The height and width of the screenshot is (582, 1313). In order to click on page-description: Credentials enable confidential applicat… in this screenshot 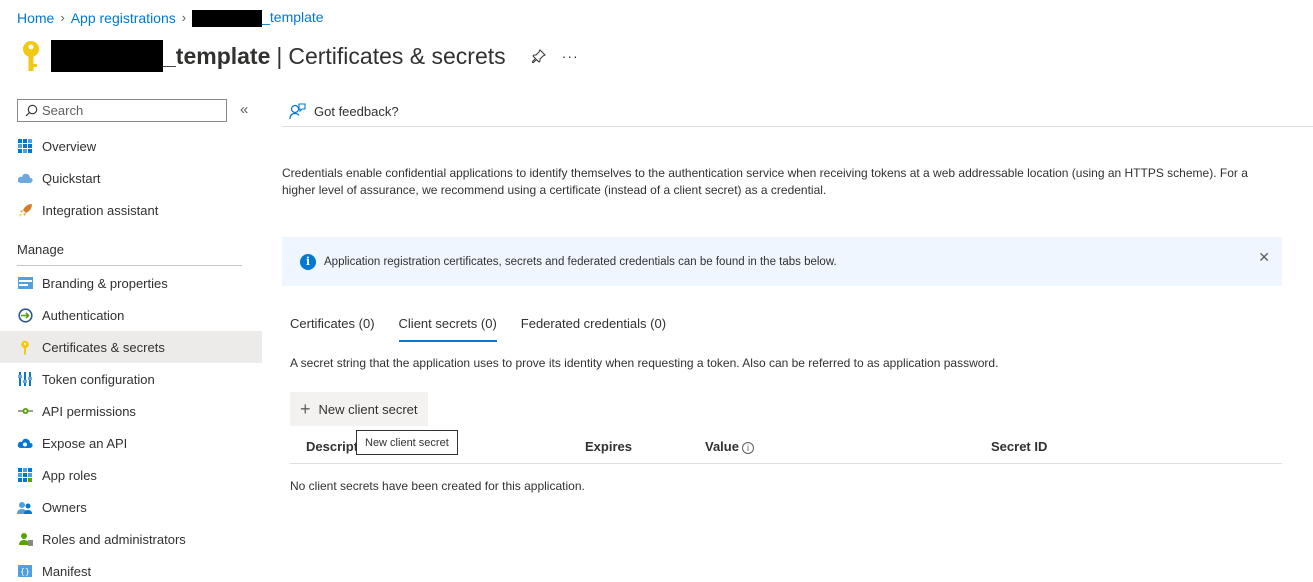, I will do `click(765, 181)`.